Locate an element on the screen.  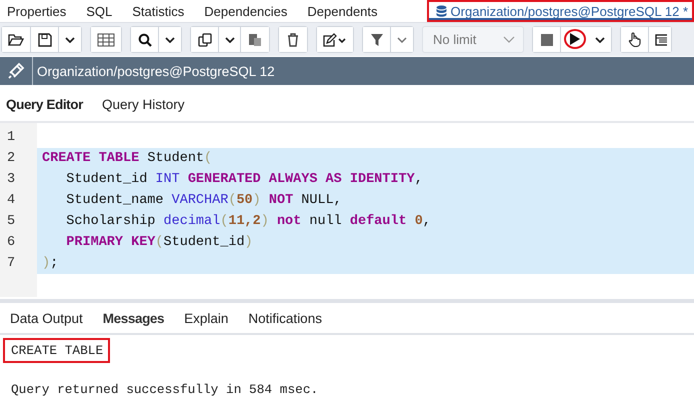
edit-icon is located at coordinates (335, 39).